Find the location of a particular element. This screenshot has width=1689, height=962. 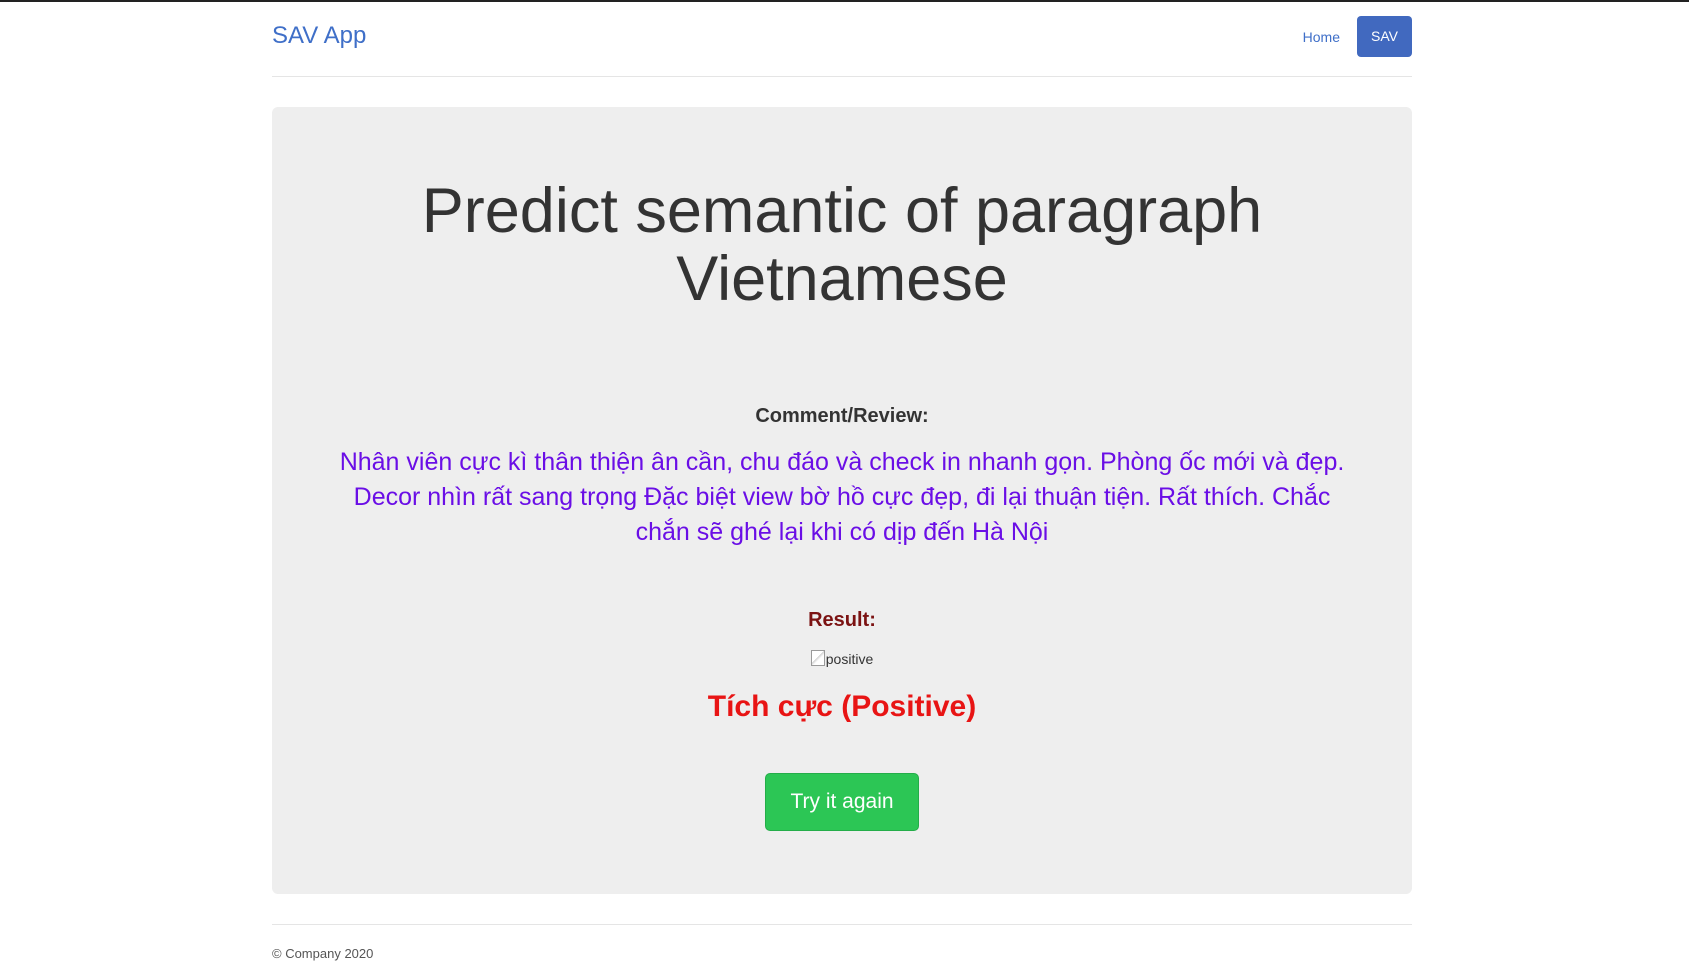

result-label: Result: is located at coordinates (842, 620).